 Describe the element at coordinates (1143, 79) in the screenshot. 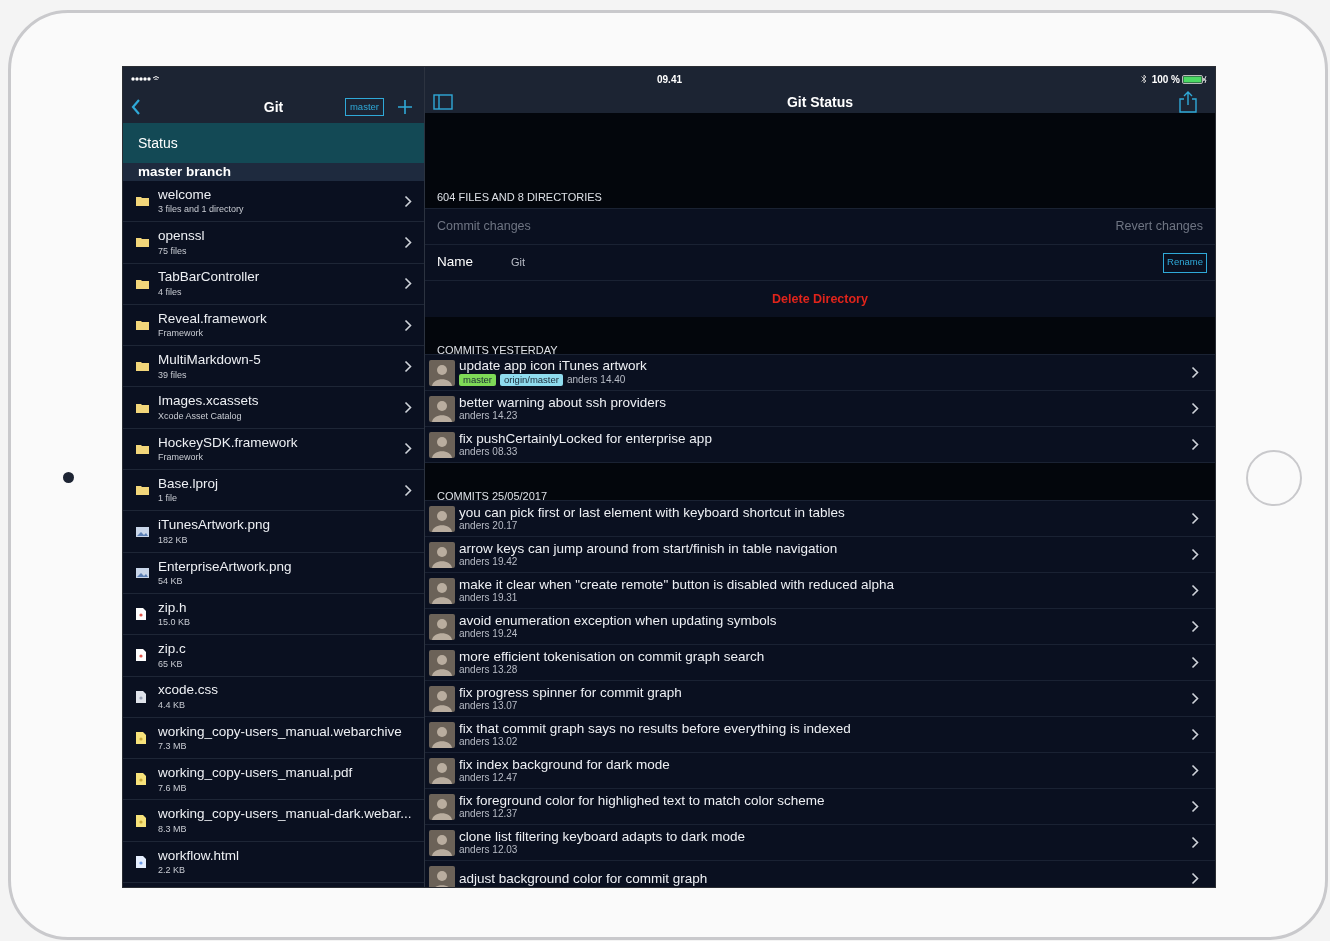

I see `bluetooth-icon` at that location.